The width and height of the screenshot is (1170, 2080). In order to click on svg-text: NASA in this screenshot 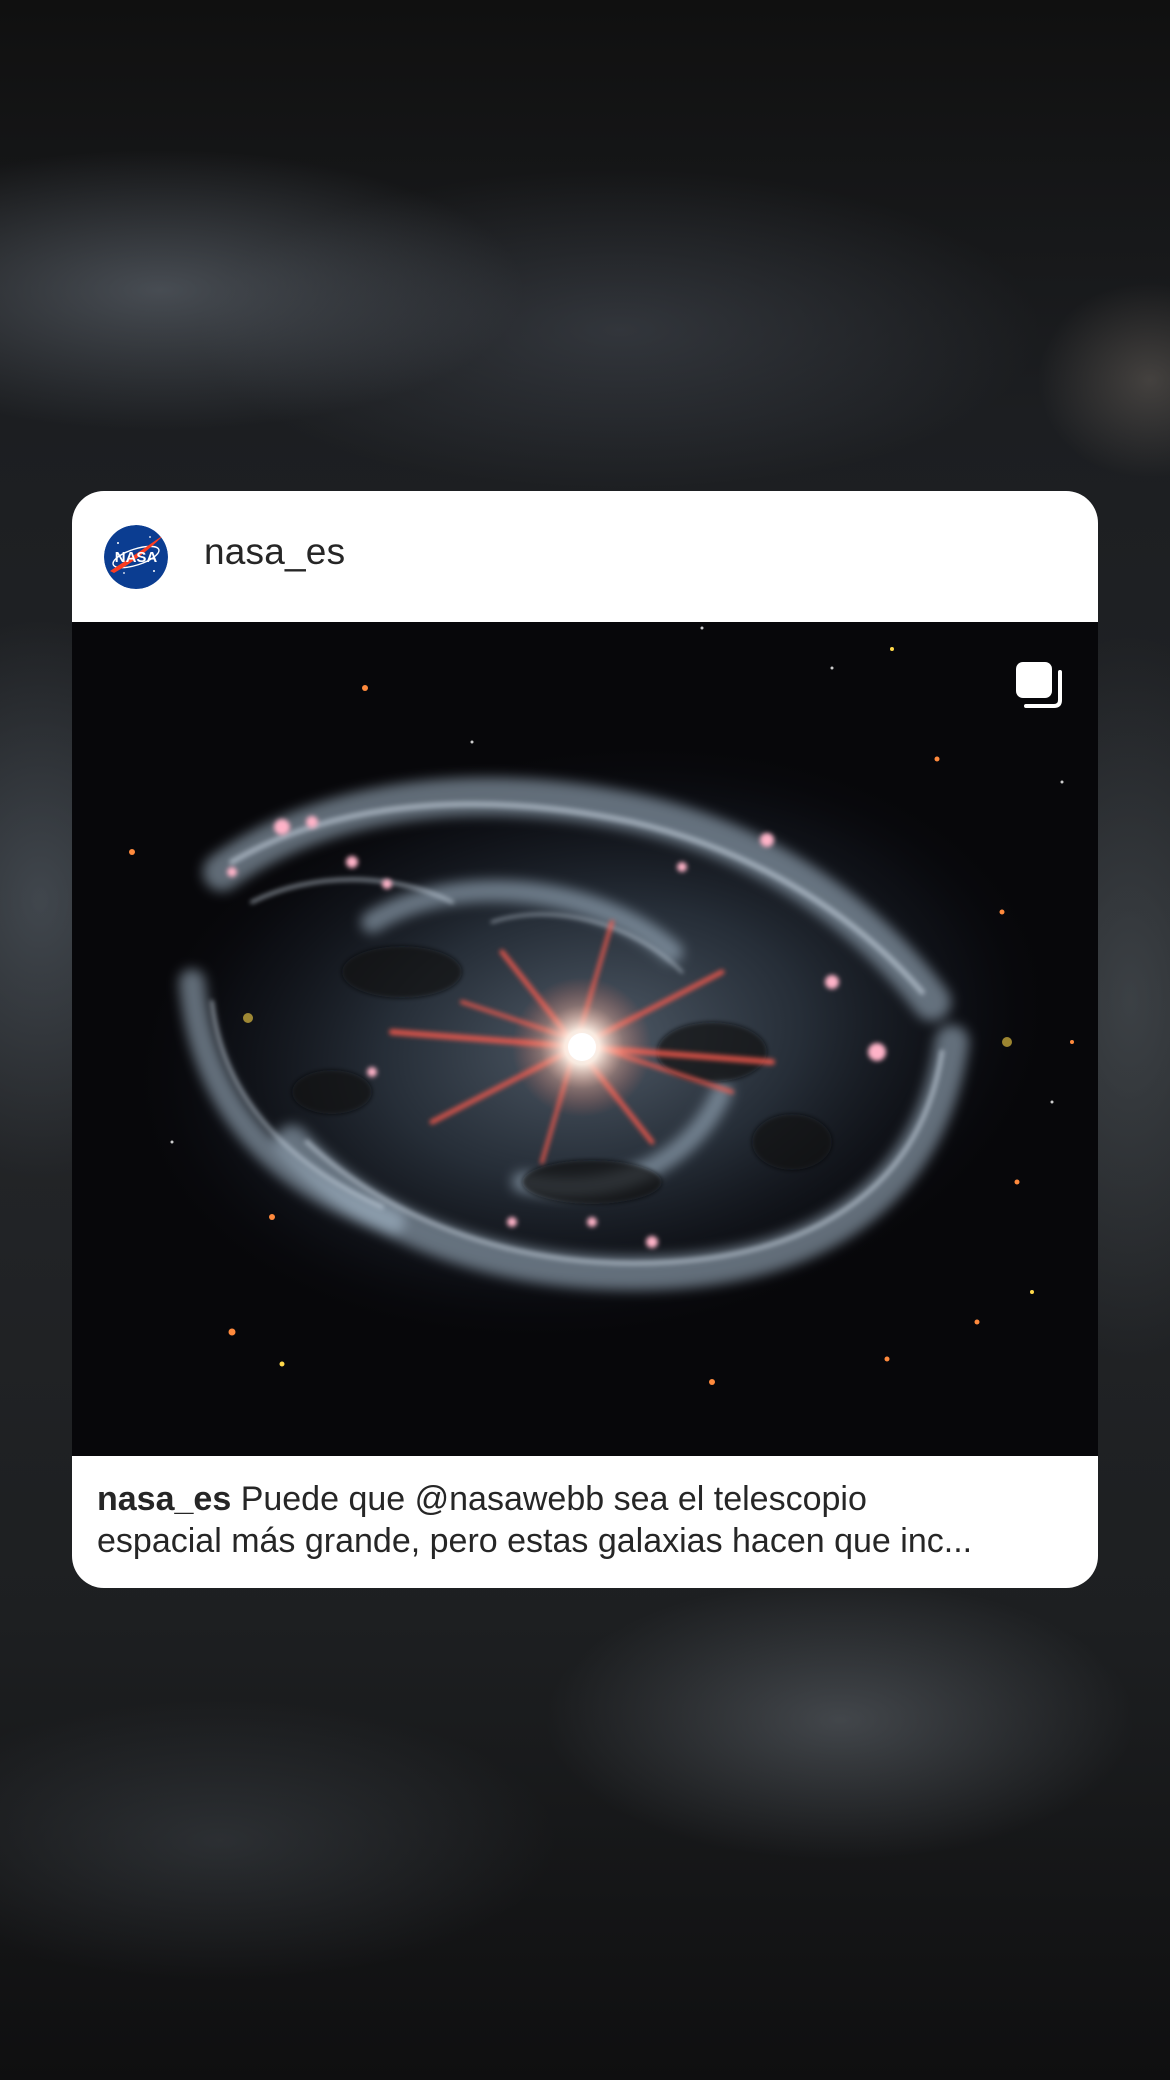, I will do `click(136, 557)`.